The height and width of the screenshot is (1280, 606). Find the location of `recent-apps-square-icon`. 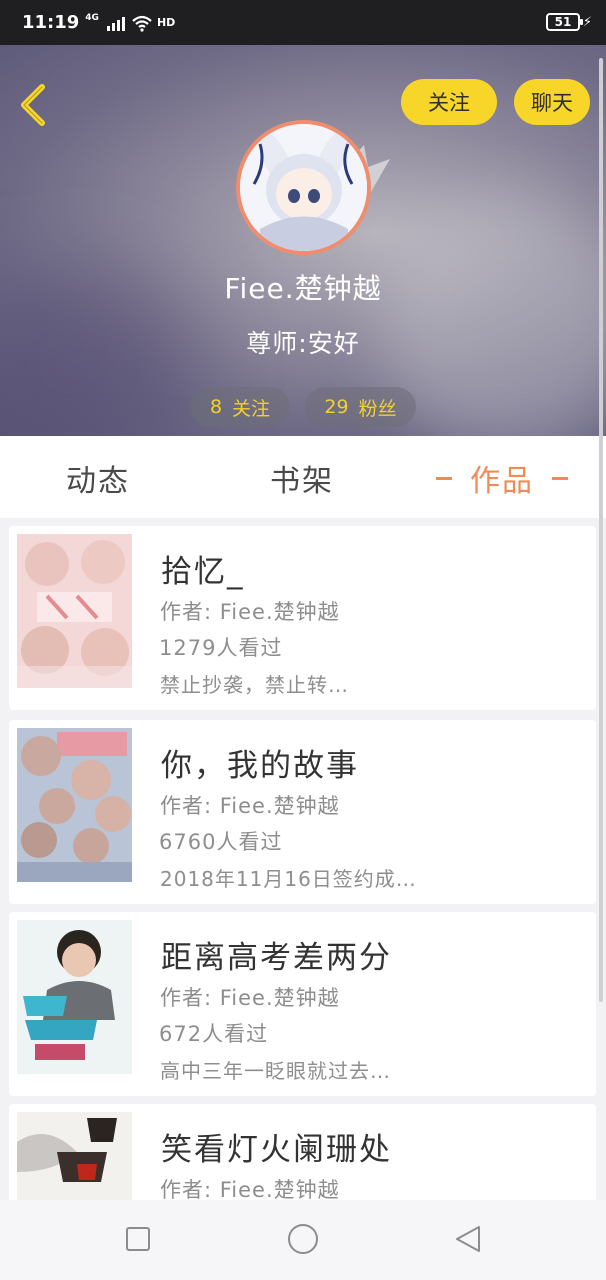

recent-apps-square-icon is located at coordinates (138, 1239).